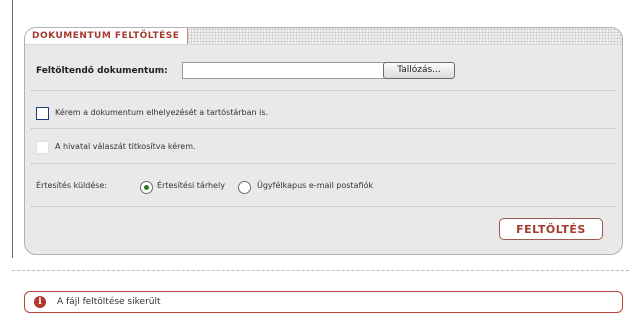 The width and height of the screenshot is (629, 322). What do you see at coordinates (323, 302) in the screenshot?
I see `success-message: i A fájl feltöltése sikerült` at bounding box center [323, 302].